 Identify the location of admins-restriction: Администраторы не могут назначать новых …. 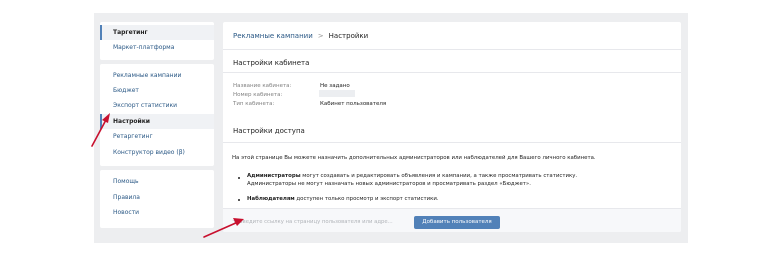
(389, 184).